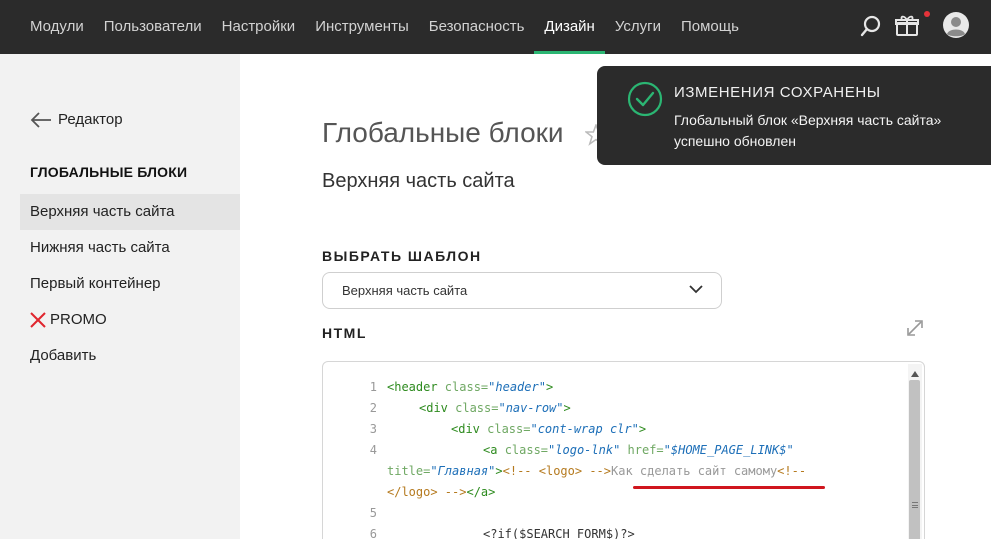  Describe the element at coordinates (477, 27) in the screenshot. I see `nav-item-security: Безопасность` at that location.